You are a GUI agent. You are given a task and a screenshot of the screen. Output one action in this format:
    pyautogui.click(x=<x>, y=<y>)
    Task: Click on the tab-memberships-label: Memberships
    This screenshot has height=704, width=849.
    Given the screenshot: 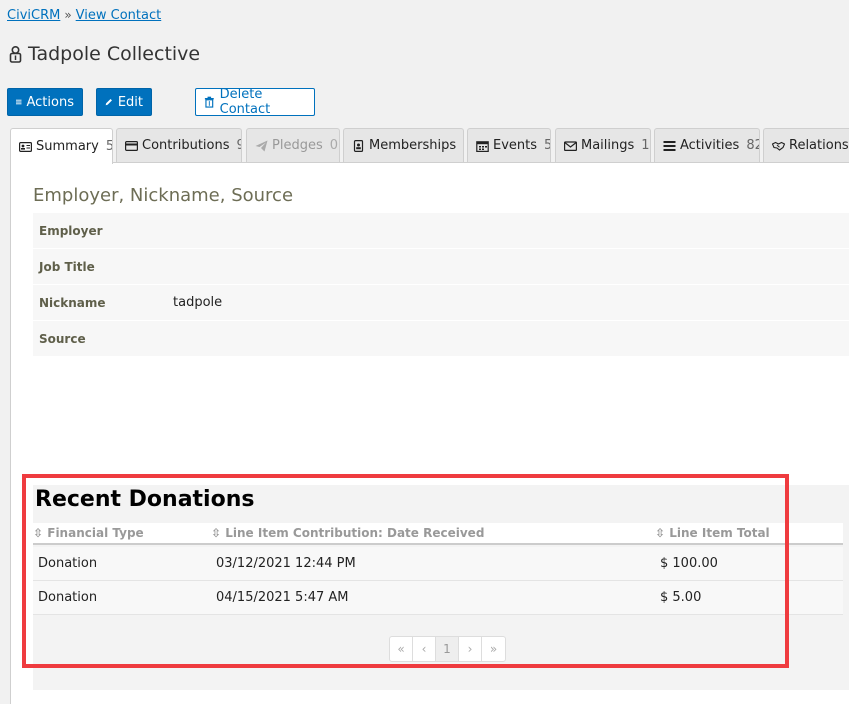 What is the action you would take?
    pyautogui.click(x=413, y=145)
    